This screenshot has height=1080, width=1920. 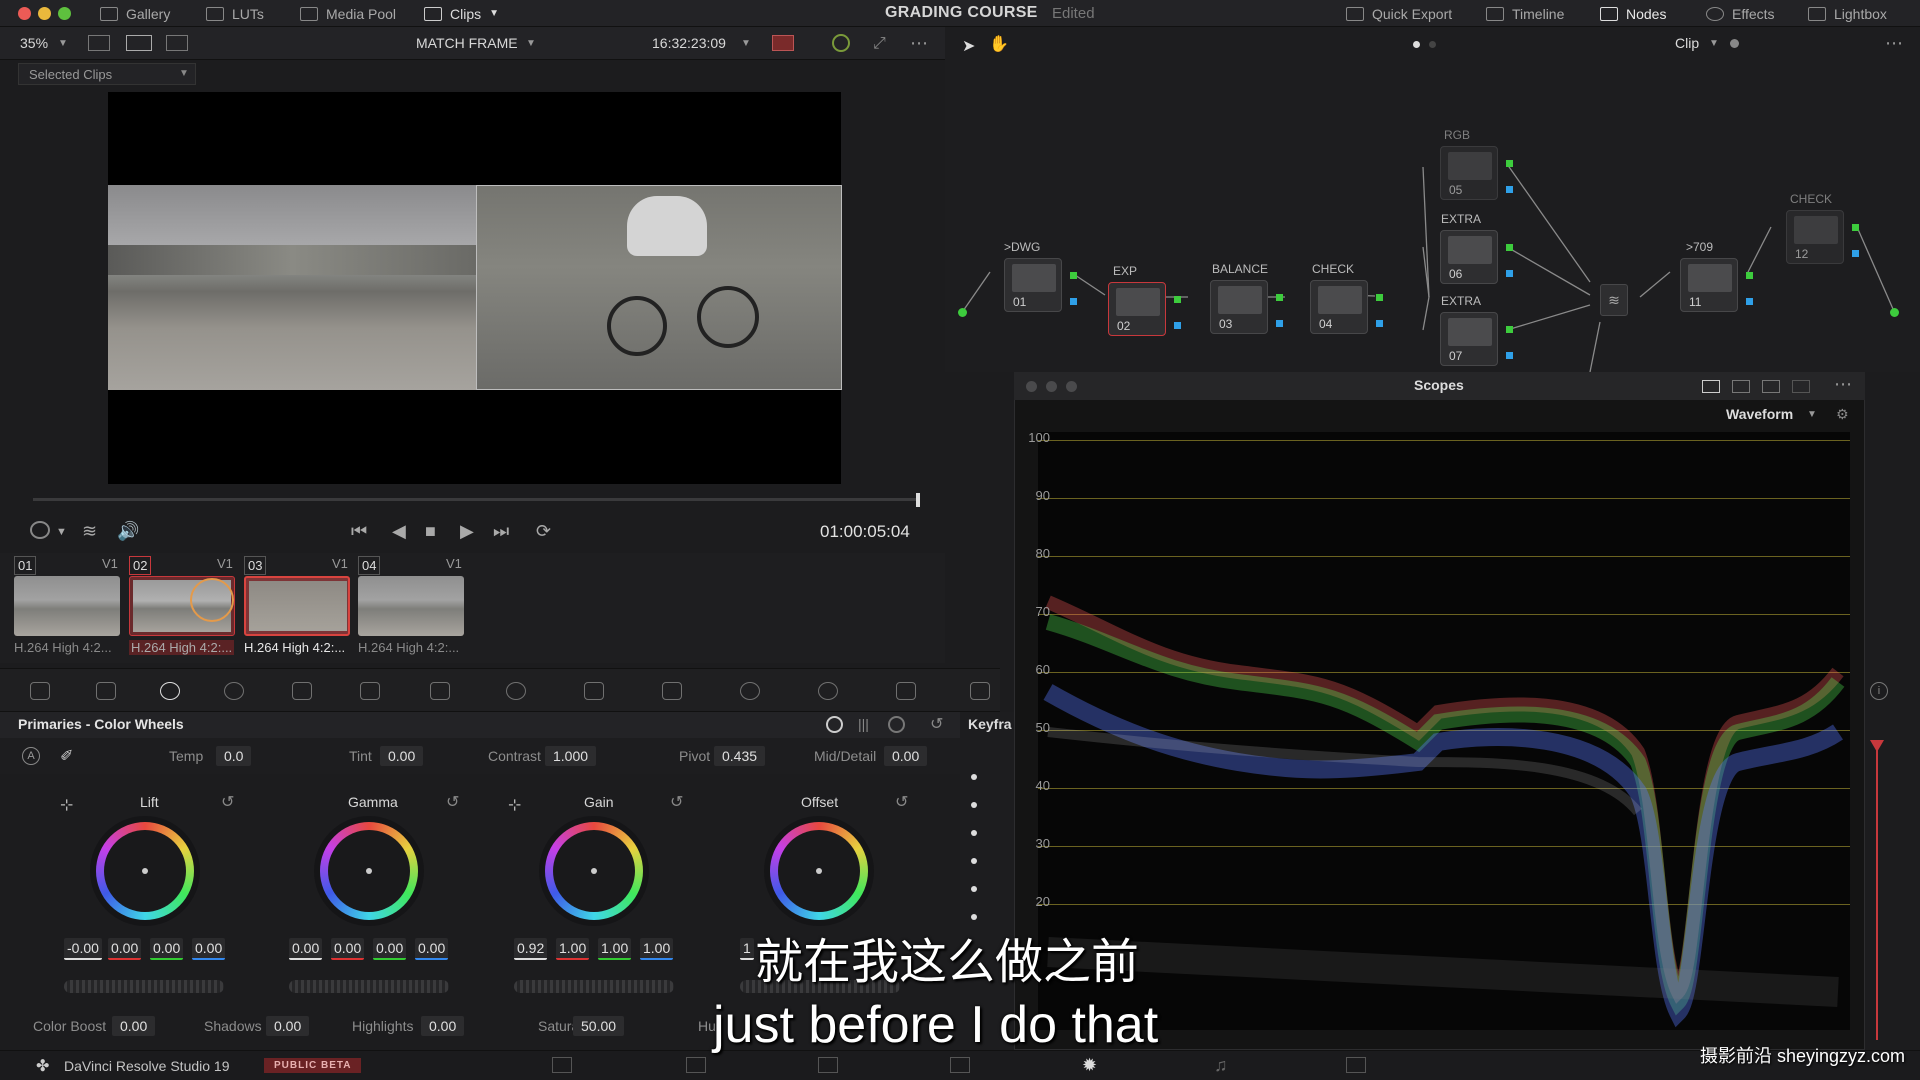 What do you see at coordinates (306, 949) in the screenshot?
I see `gamma-y: 0.00` at bounding box center [306, 949].